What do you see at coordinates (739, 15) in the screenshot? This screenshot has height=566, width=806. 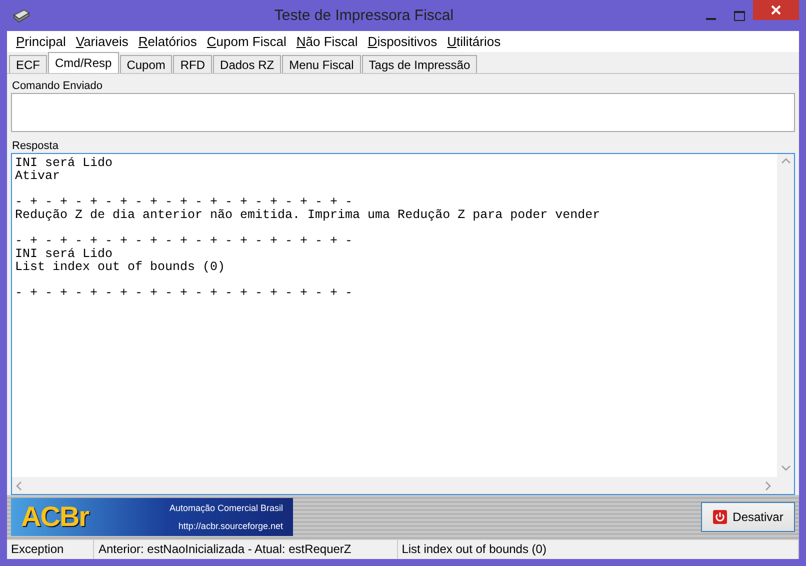 I see `maximize-icon` at bounding box center [739, 15].